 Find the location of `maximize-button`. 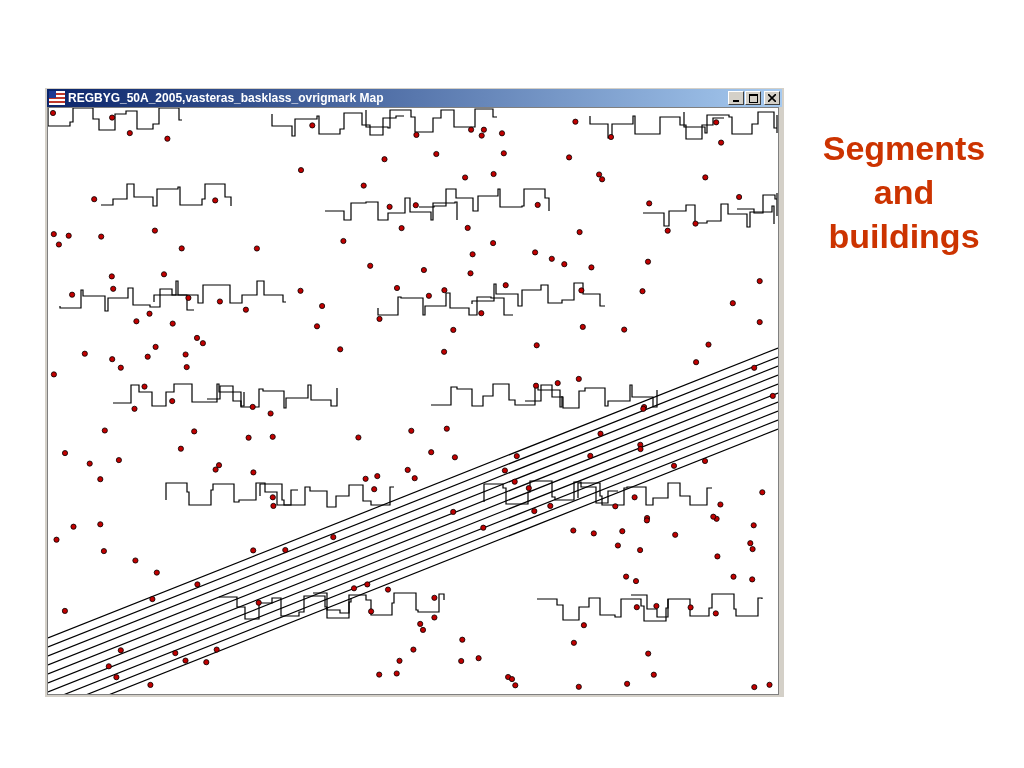

maximize-button is located at coordinates (753, 98).